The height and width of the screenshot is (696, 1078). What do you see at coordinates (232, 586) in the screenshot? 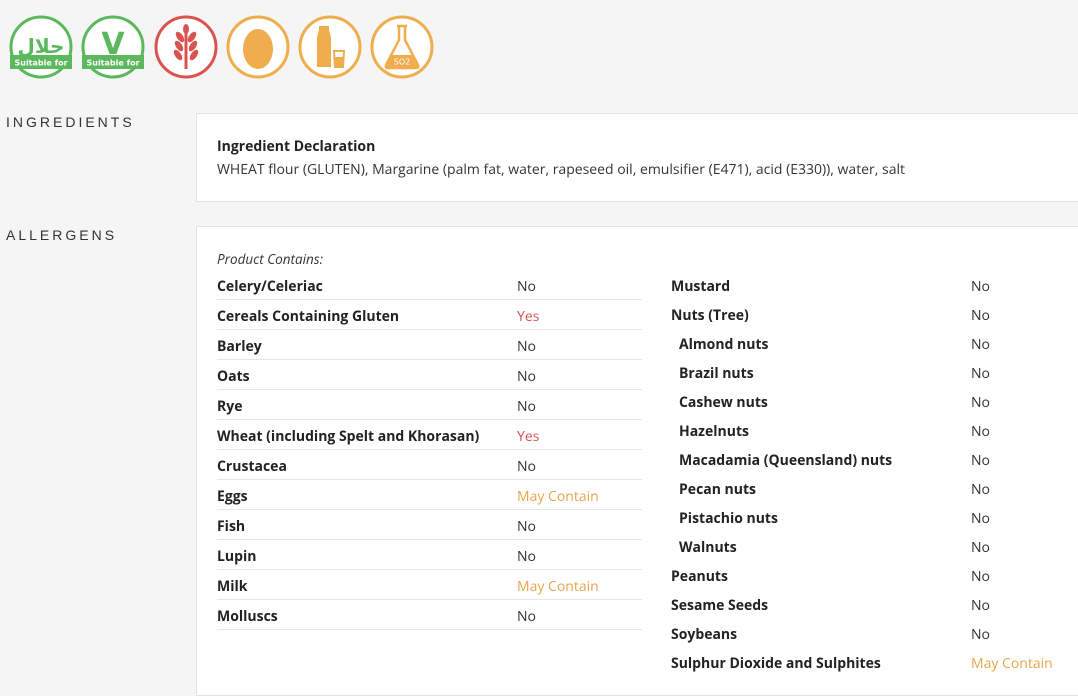
I see `allergen-name: Milk` at bounding box center [232, 586].